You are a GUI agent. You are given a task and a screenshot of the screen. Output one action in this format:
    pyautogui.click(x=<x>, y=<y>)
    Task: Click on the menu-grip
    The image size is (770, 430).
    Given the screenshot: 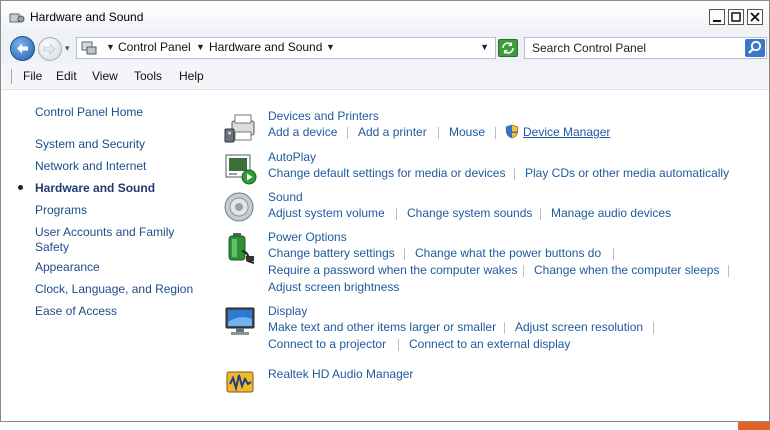 What is the action you would take?
    pyautogui.click(x=11, y=76)
    